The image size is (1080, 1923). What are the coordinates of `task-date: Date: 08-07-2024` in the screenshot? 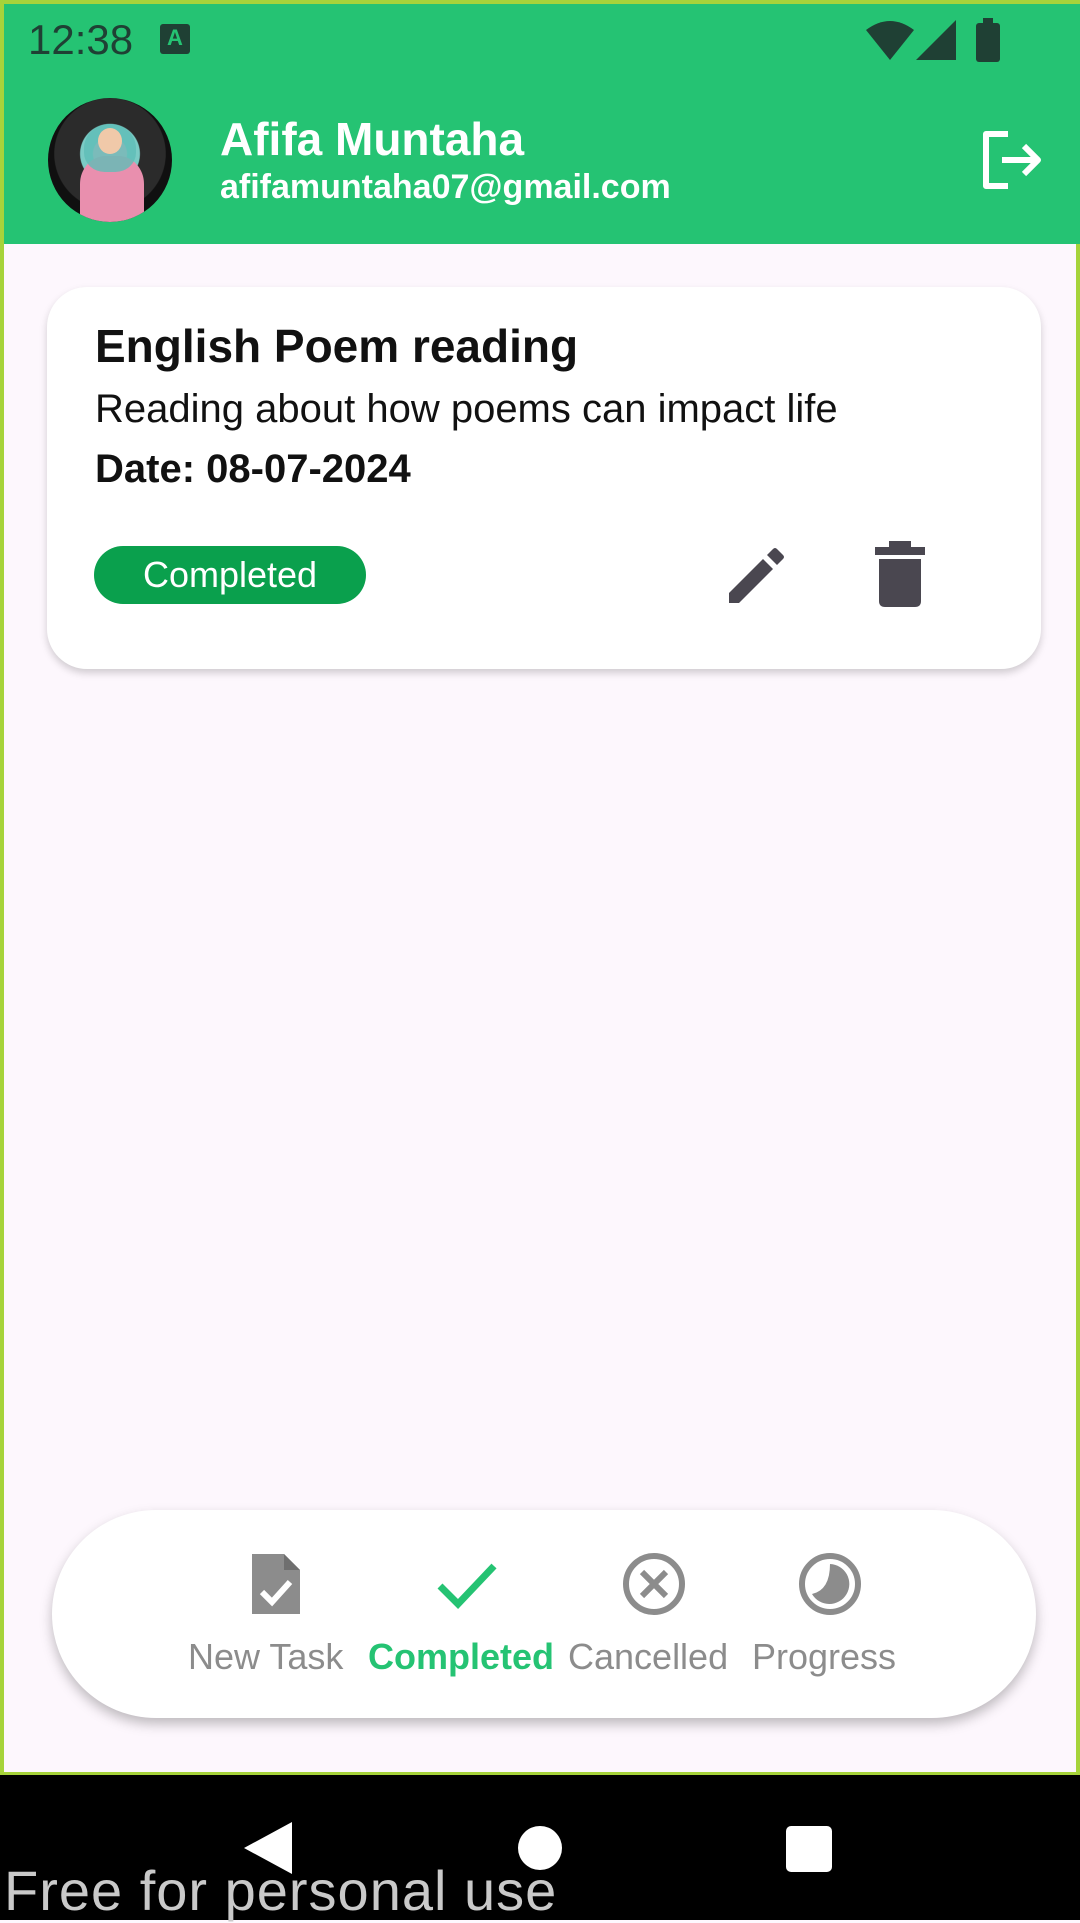 It's located at (253, 469).